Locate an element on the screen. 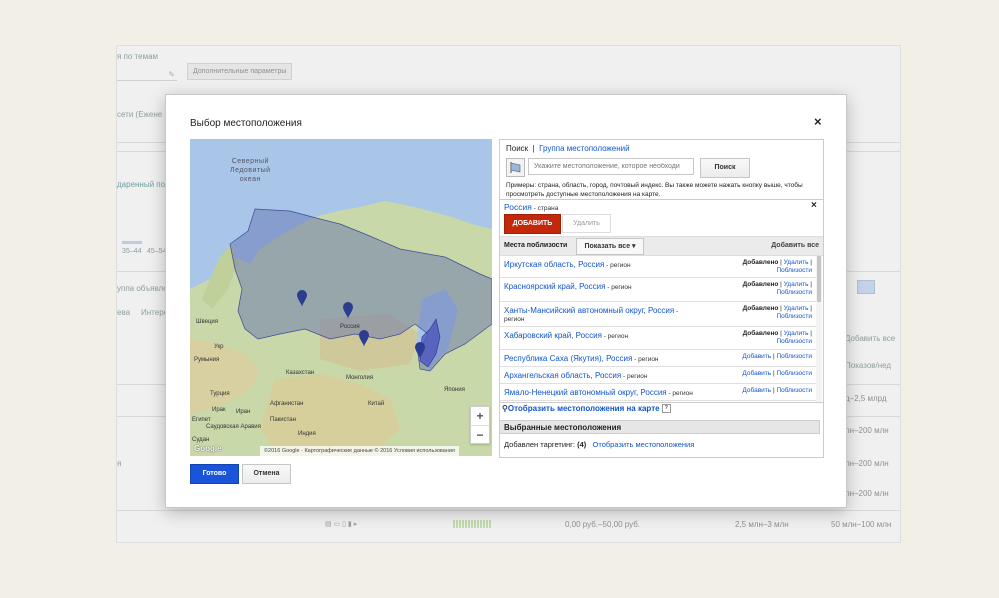  zoom-control: + − is located at coordinates (480, 425).